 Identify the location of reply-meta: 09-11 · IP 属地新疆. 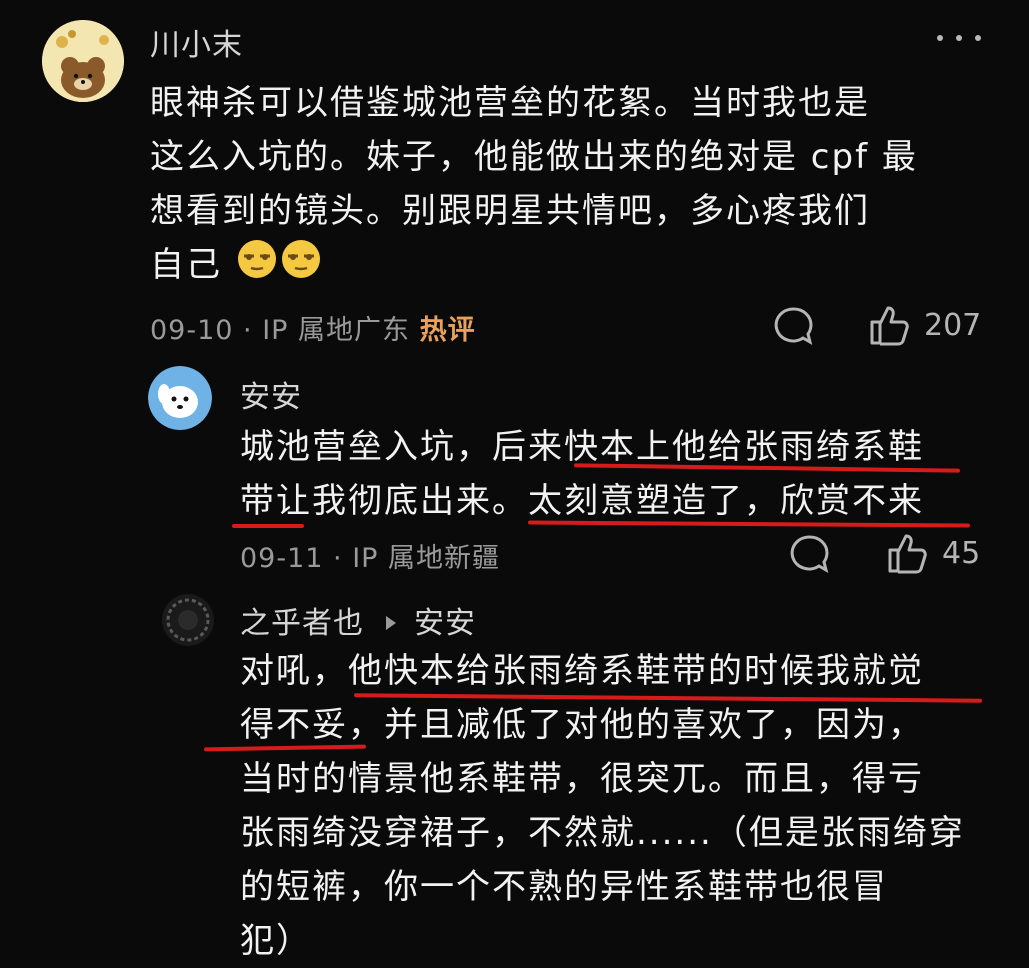
(370, 558).